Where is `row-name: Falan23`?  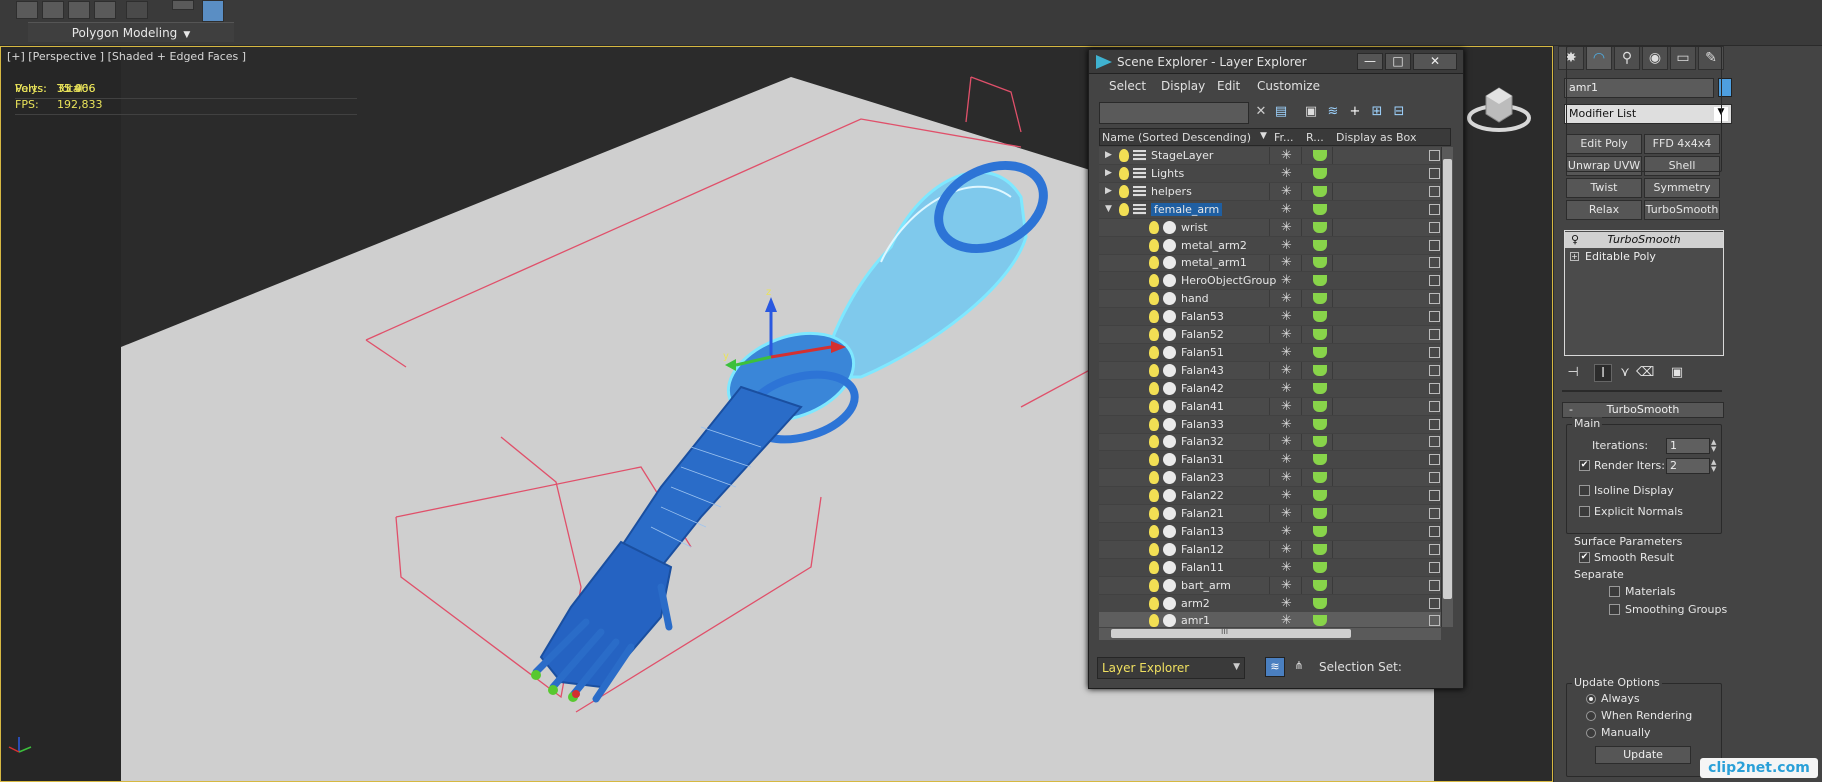 row-name: Falan23 is located at coordinates (1202, 477).